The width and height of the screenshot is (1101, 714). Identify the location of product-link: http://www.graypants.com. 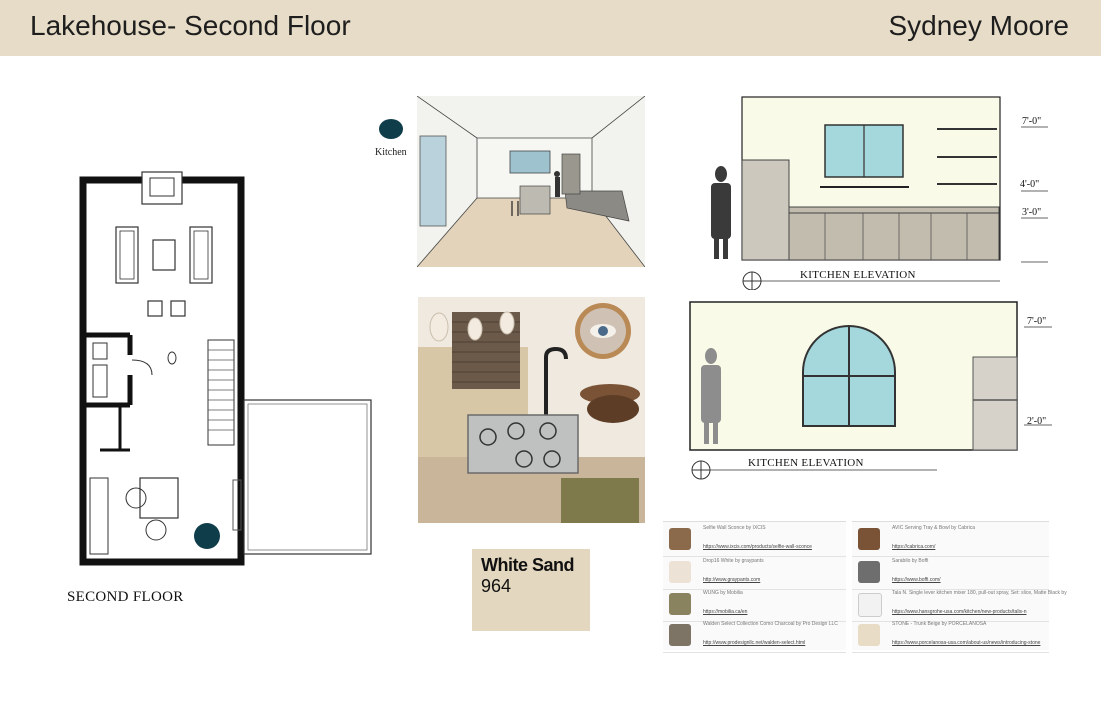
(731, 580).